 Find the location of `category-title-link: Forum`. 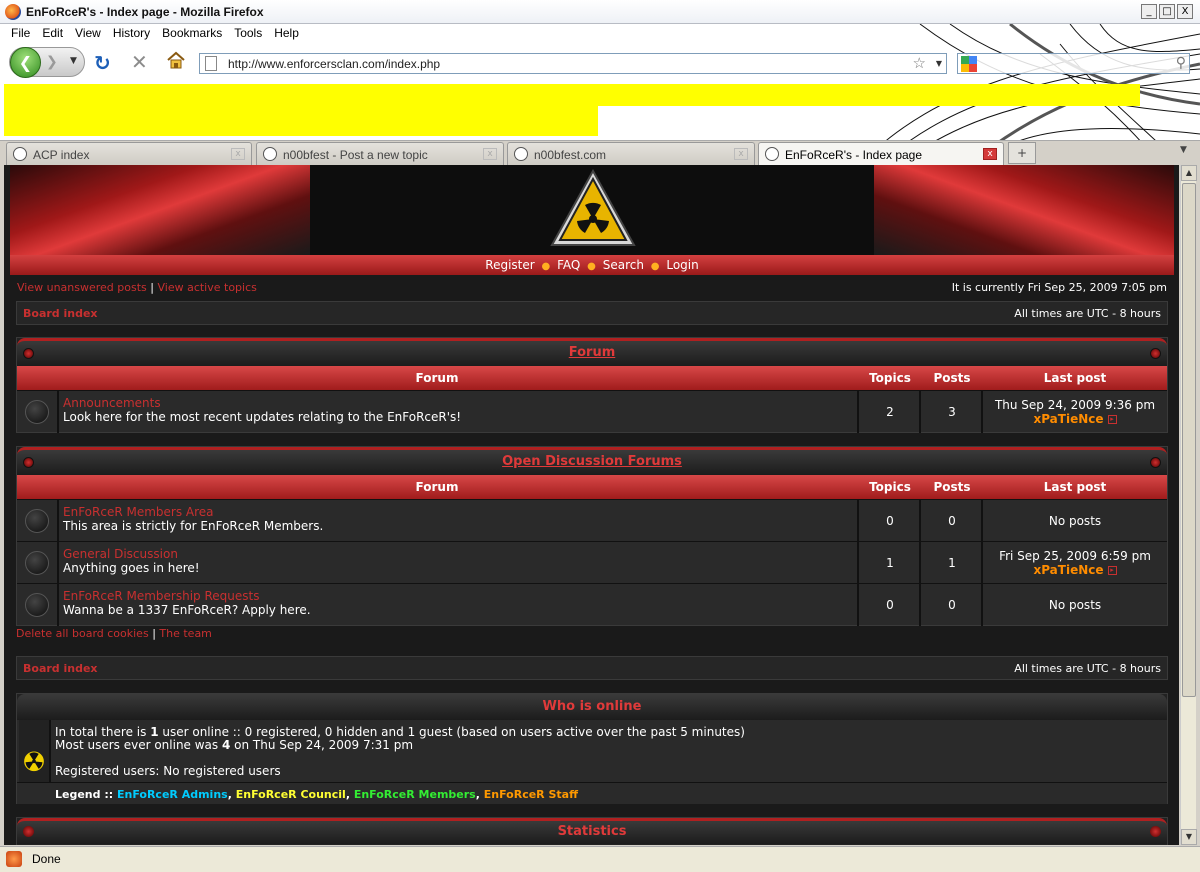

category-title-link: Forum is located at coordinates (592, 352).